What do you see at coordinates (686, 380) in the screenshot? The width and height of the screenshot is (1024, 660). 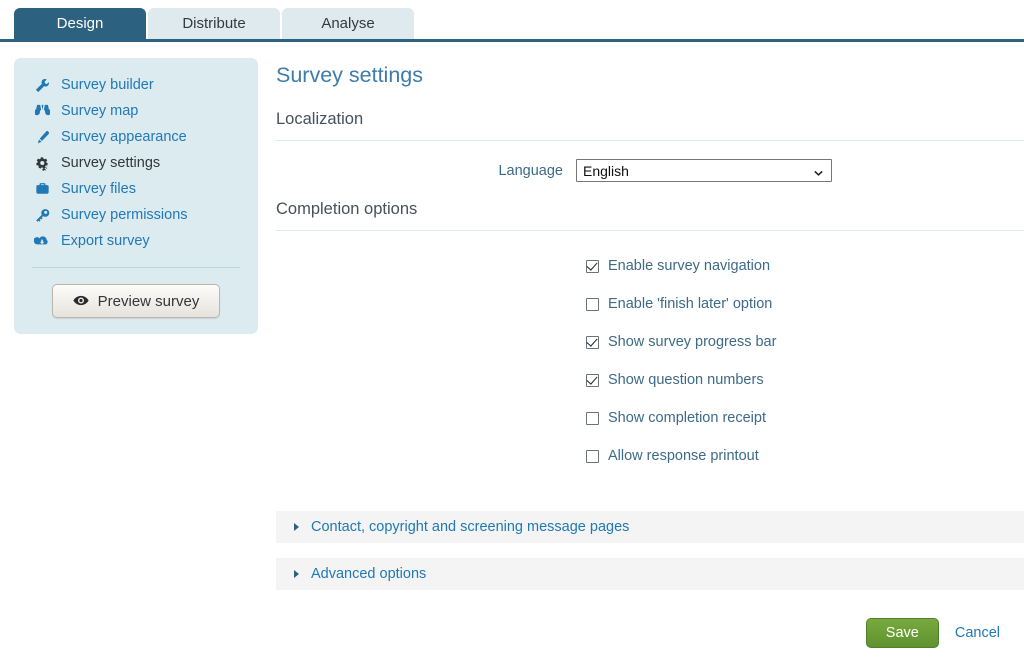 I see `checkbox-label: Show question numbers` at bounding box center [686, 380].